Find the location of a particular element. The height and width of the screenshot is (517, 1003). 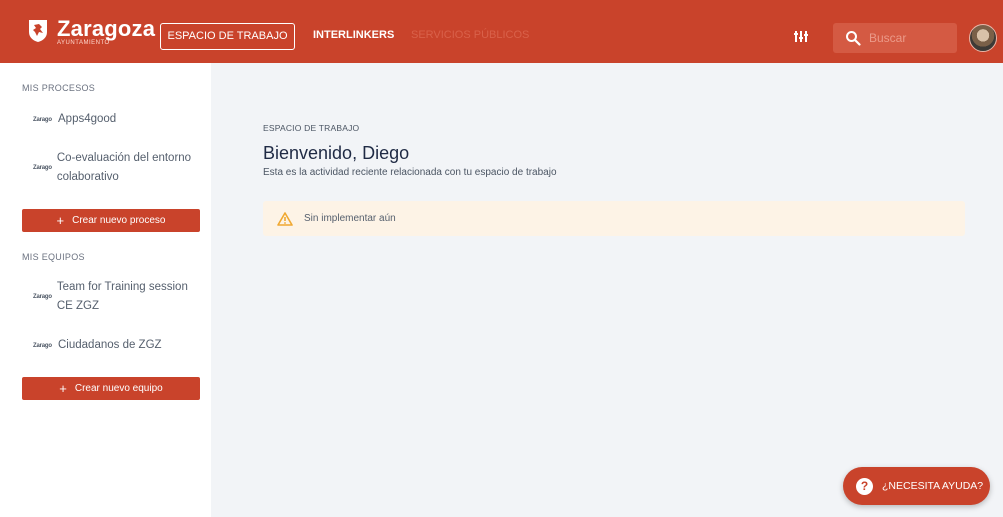

tab-servicios-publicos: SERVICIOS PÚBLICOS is located at coordinates (470, 36).